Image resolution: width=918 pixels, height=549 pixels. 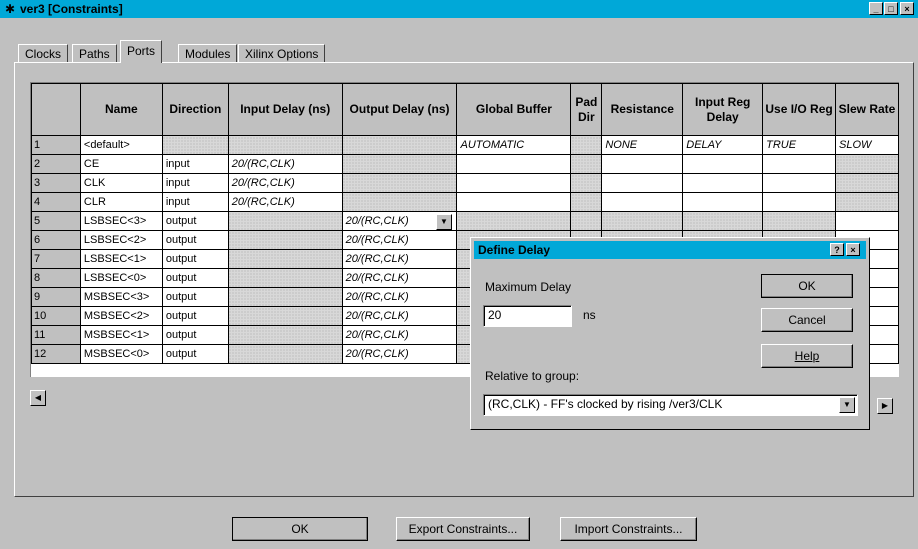 What do you see at coordinates (300, 529) in the screenshot?
I see `ok-button: OK` at bounding box center [300, 529].